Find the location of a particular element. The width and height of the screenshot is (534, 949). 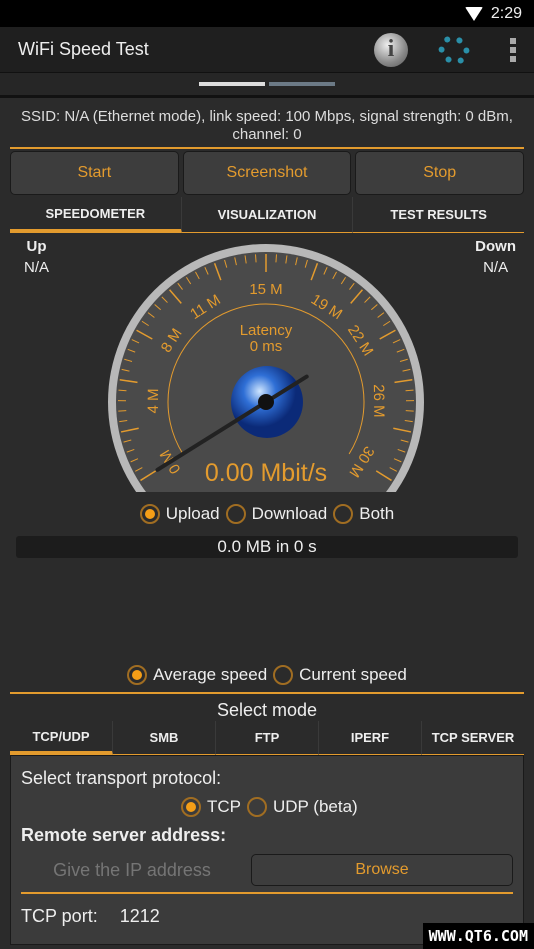

browse-button: Browse is located at coordinates (382, 870).